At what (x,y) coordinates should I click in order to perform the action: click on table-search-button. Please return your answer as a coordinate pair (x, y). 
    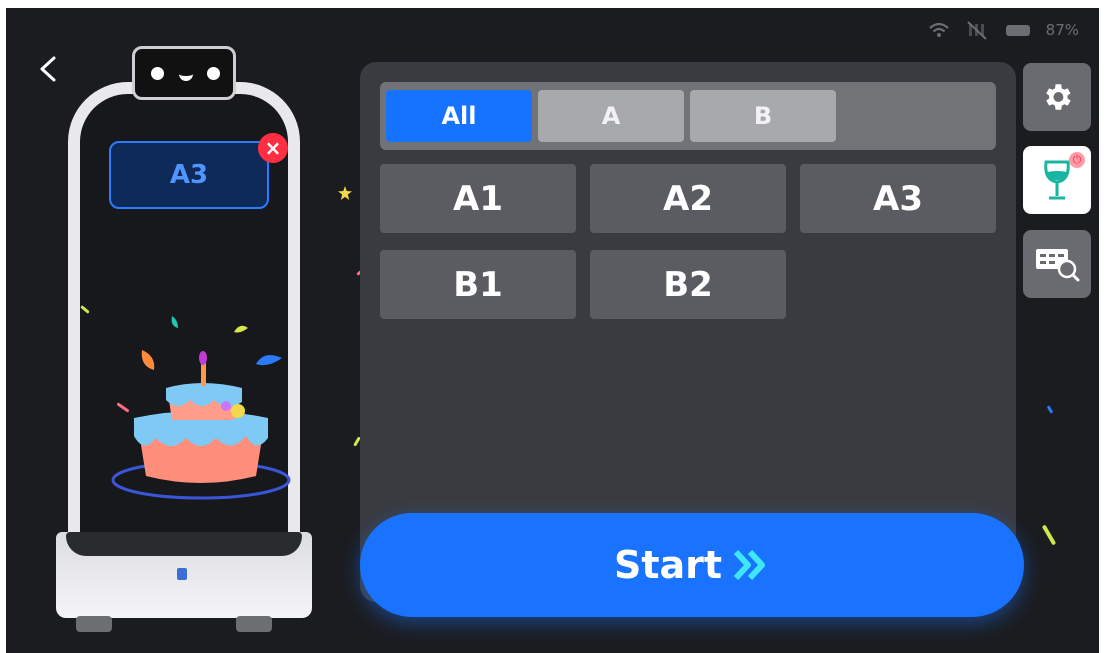
    Looking at the image, I should click on (1057, 264).